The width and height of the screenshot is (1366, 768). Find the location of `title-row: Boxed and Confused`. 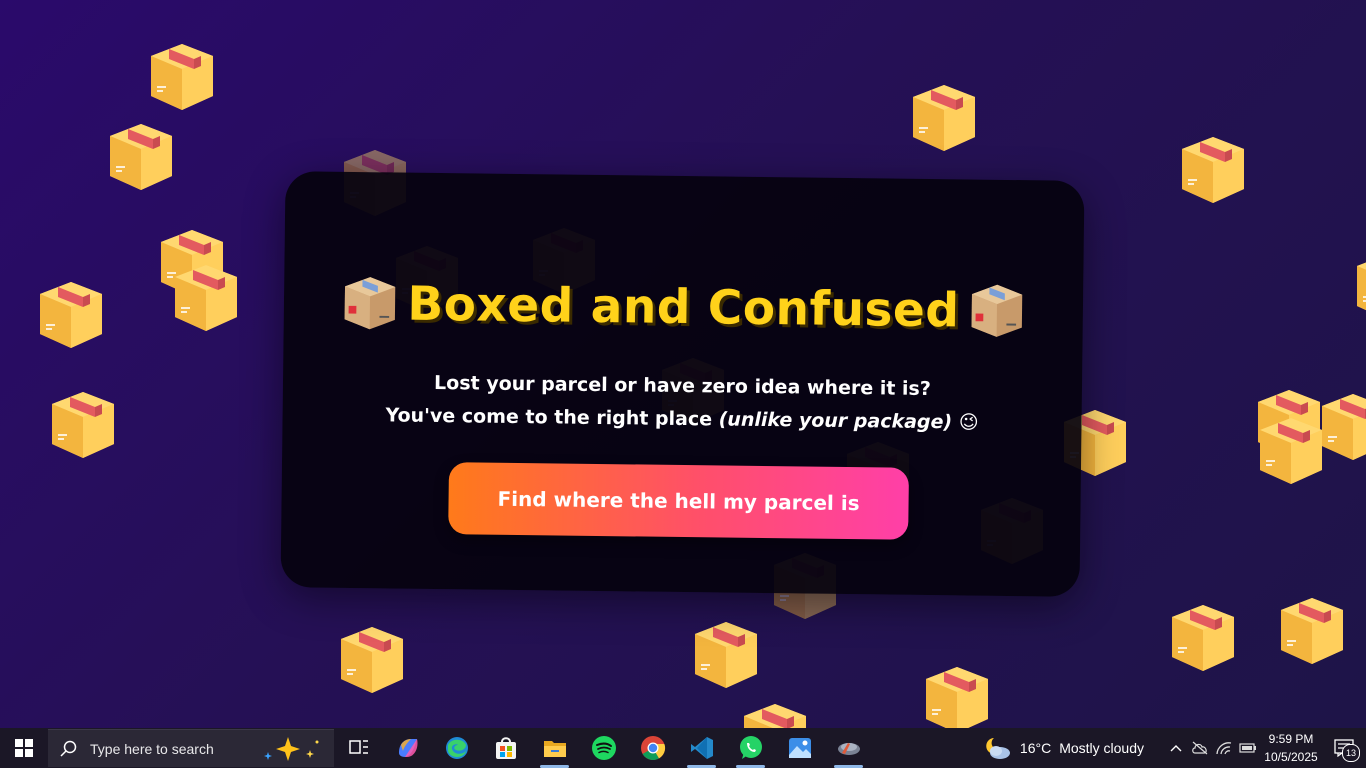

title-row: Boxed and Confused is located at coordinates (684, 307).